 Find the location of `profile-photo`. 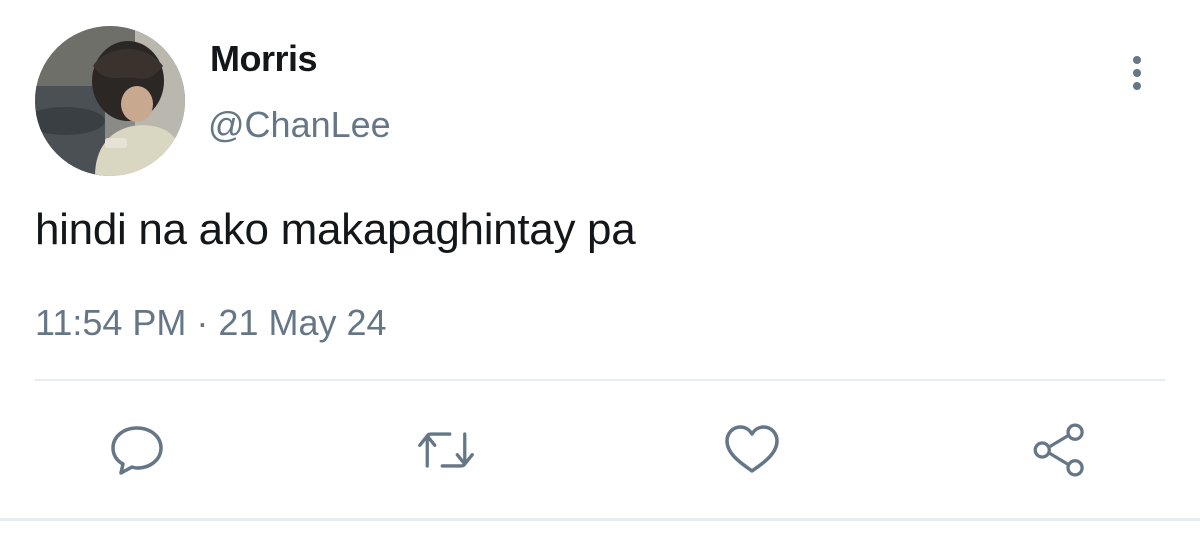

profile-photo is located at coordinates (110, 101).